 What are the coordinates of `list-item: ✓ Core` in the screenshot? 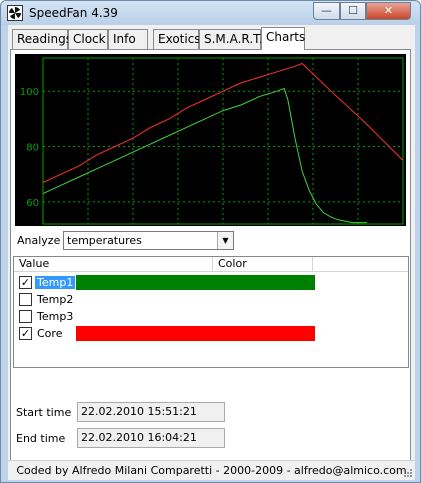 It's located at (211, 333).